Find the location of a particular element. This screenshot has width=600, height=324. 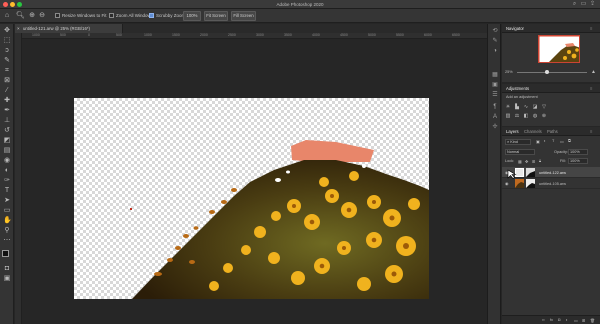

foreground-color-swatch is located at coordinates (5, 253).